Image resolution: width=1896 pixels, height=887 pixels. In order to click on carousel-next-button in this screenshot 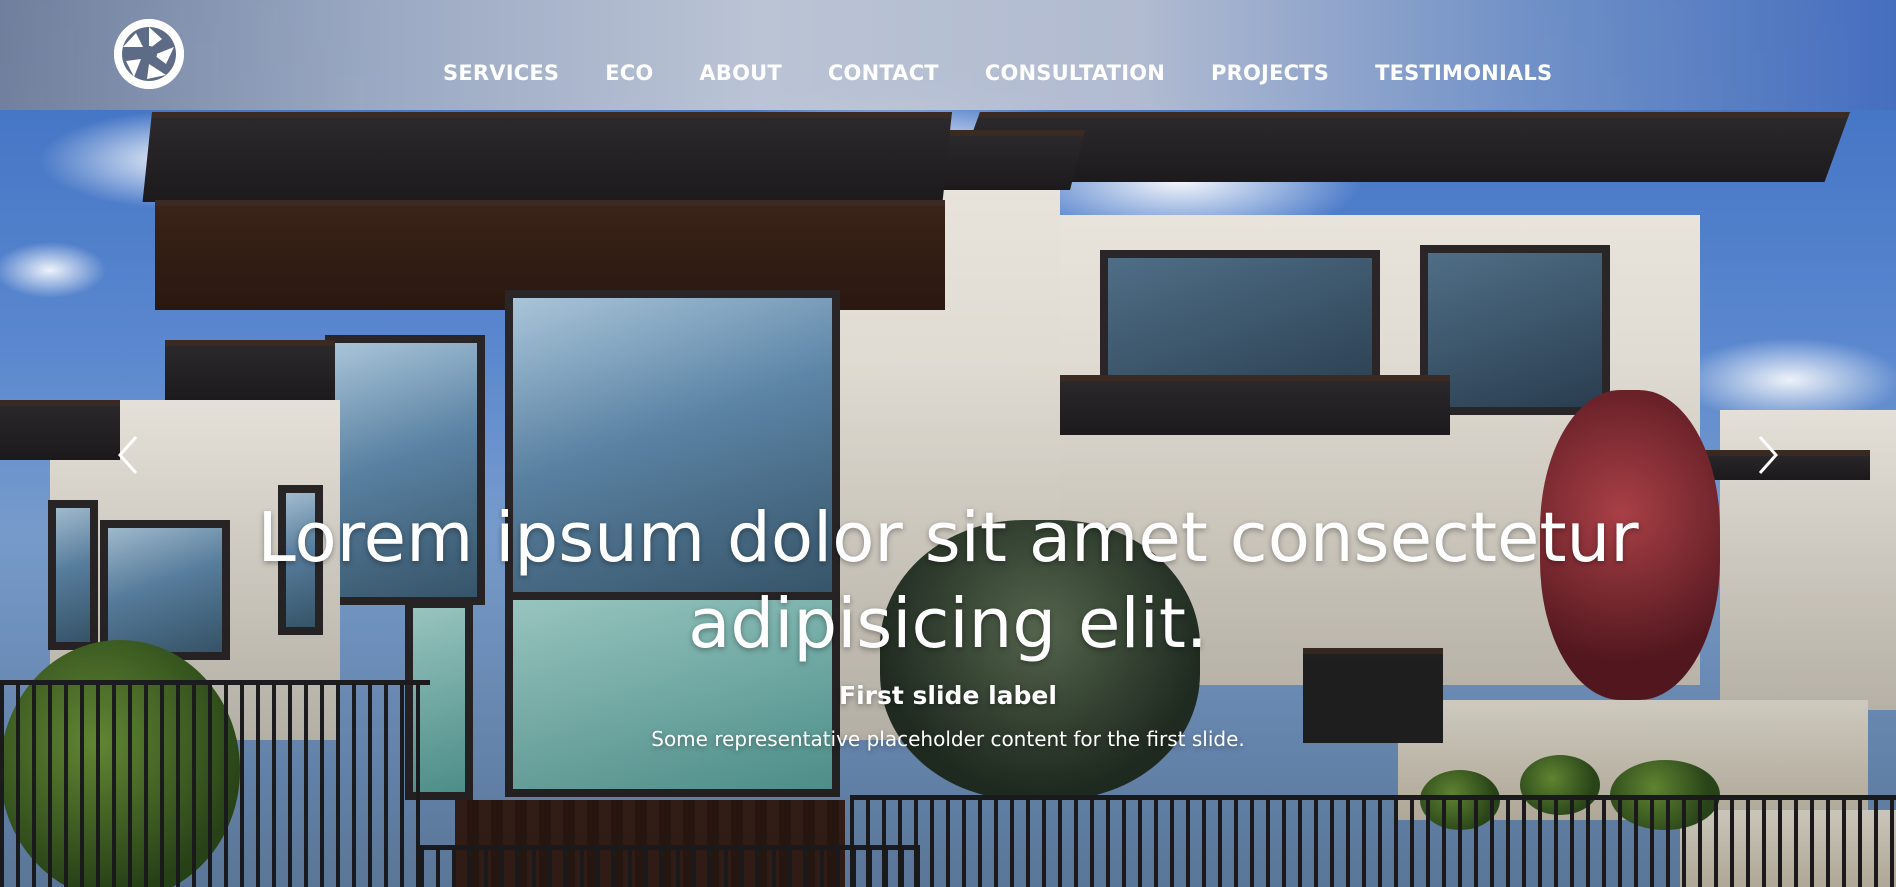, I will do `click(1768, 455)`.